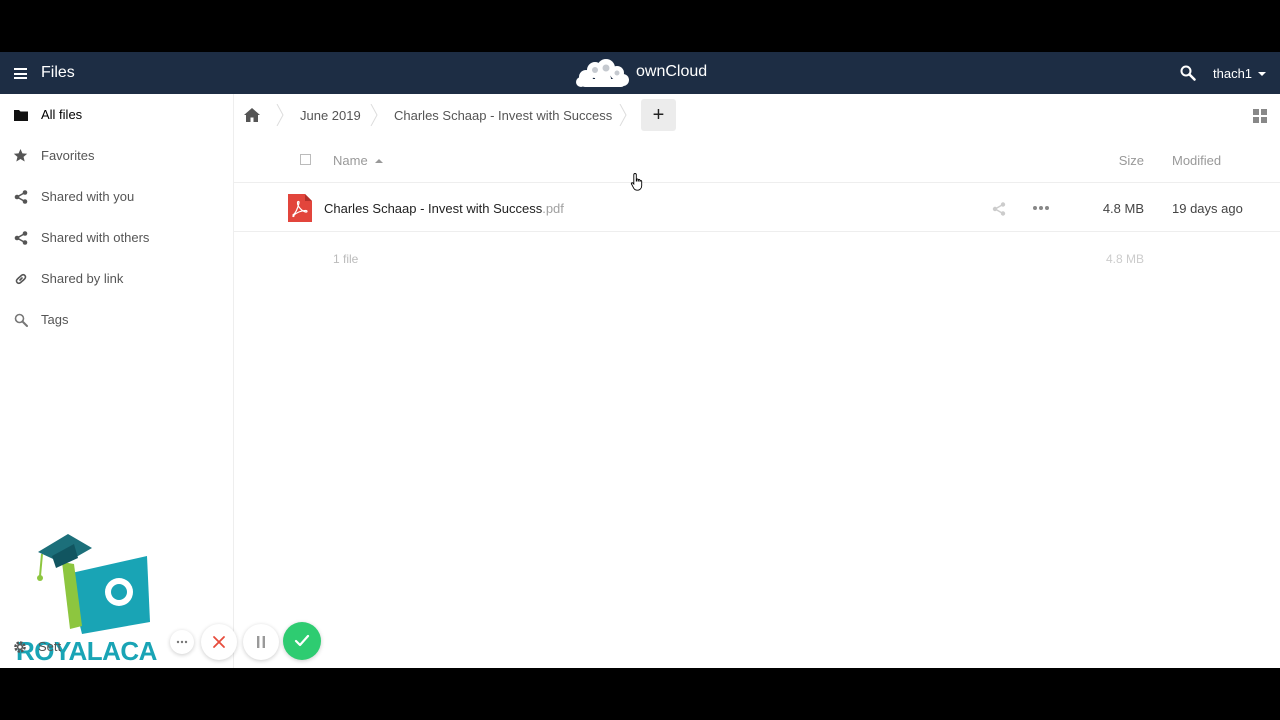 This screenshot has width=1280, height=720. What do you see at coordinates (20, 319) in the screenshot?
I see `tag-search-icon` at bounding box center [20, 319].